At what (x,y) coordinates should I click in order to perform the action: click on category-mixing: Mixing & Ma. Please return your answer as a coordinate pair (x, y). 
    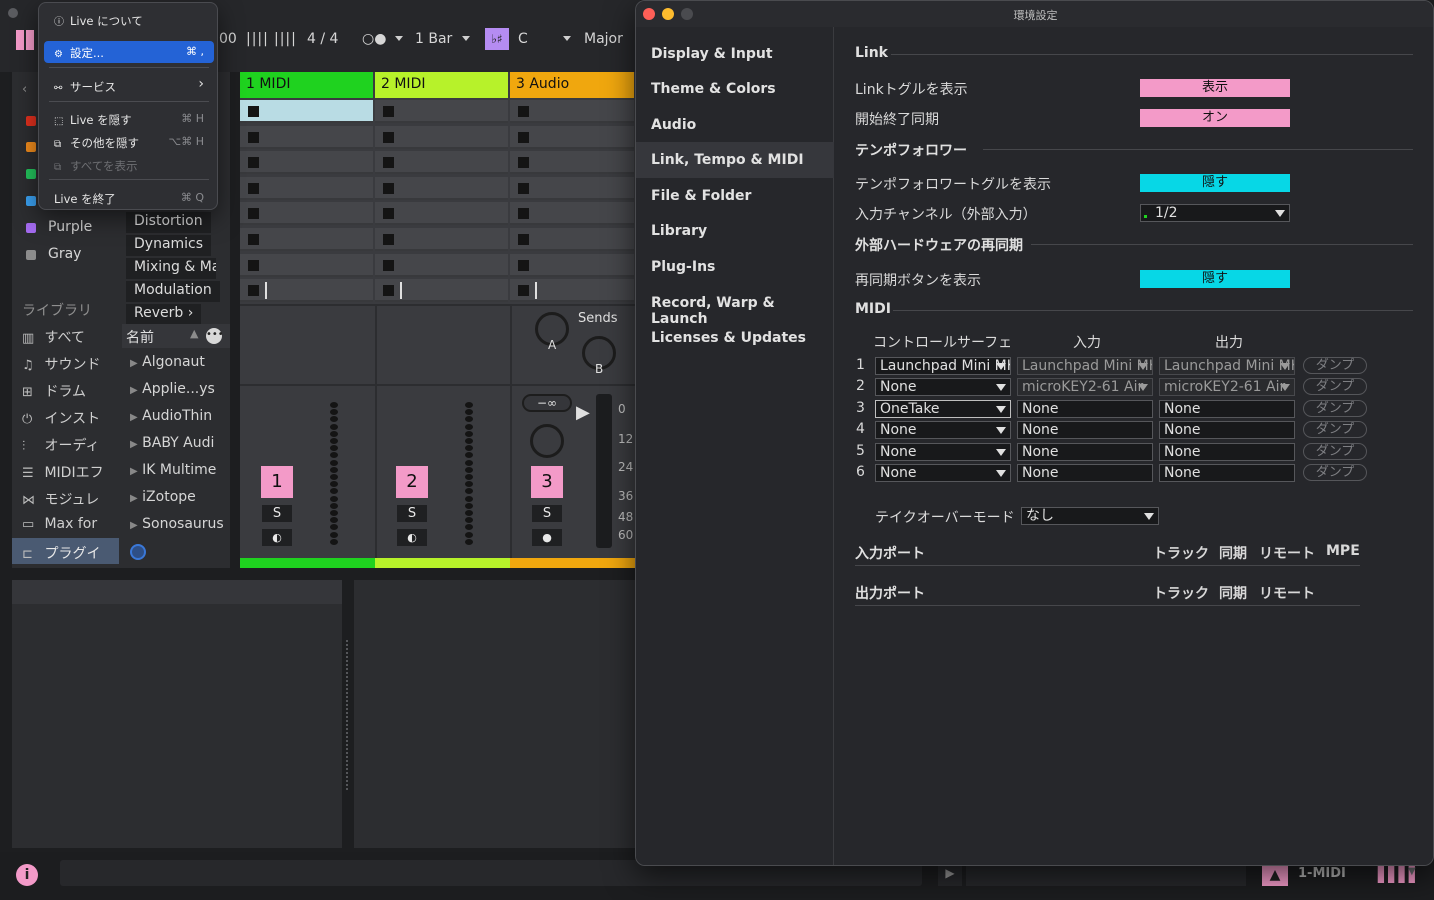
    Looking at the image, I should click on (171, 268).